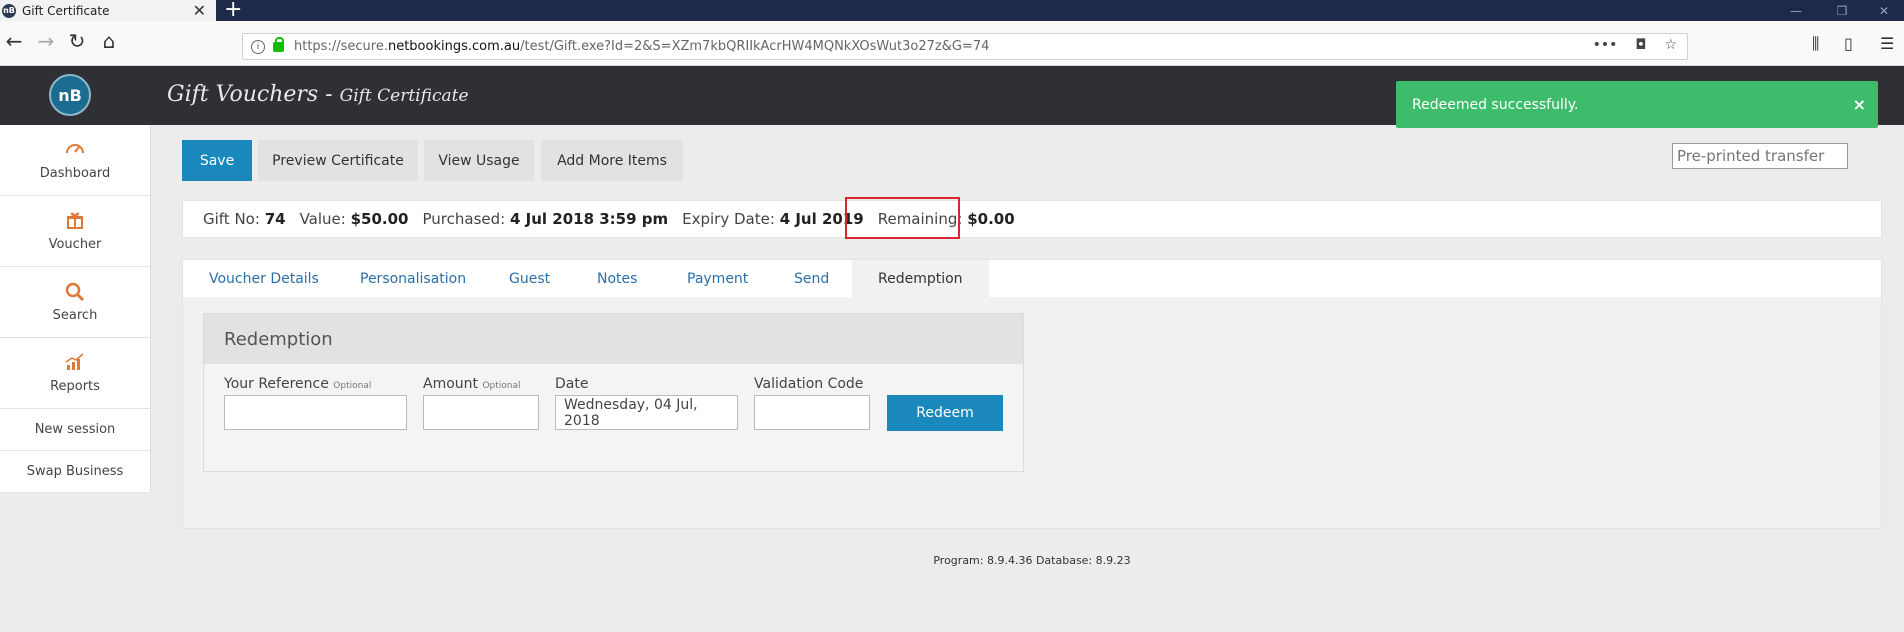 This screenshot has width=1904, height=632. I want to click on validation-code-label: Validation Code, so click(809, 384).